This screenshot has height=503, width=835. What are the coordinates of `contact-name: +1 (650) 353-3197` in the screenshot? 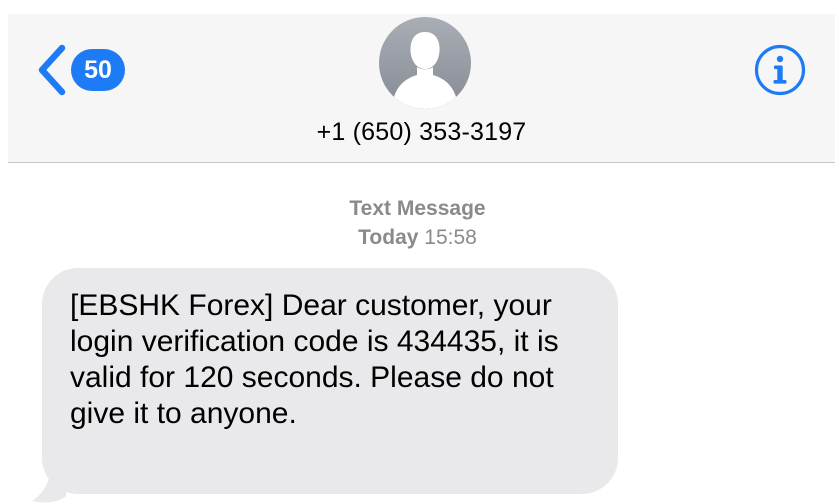 It's located at (421, 132).